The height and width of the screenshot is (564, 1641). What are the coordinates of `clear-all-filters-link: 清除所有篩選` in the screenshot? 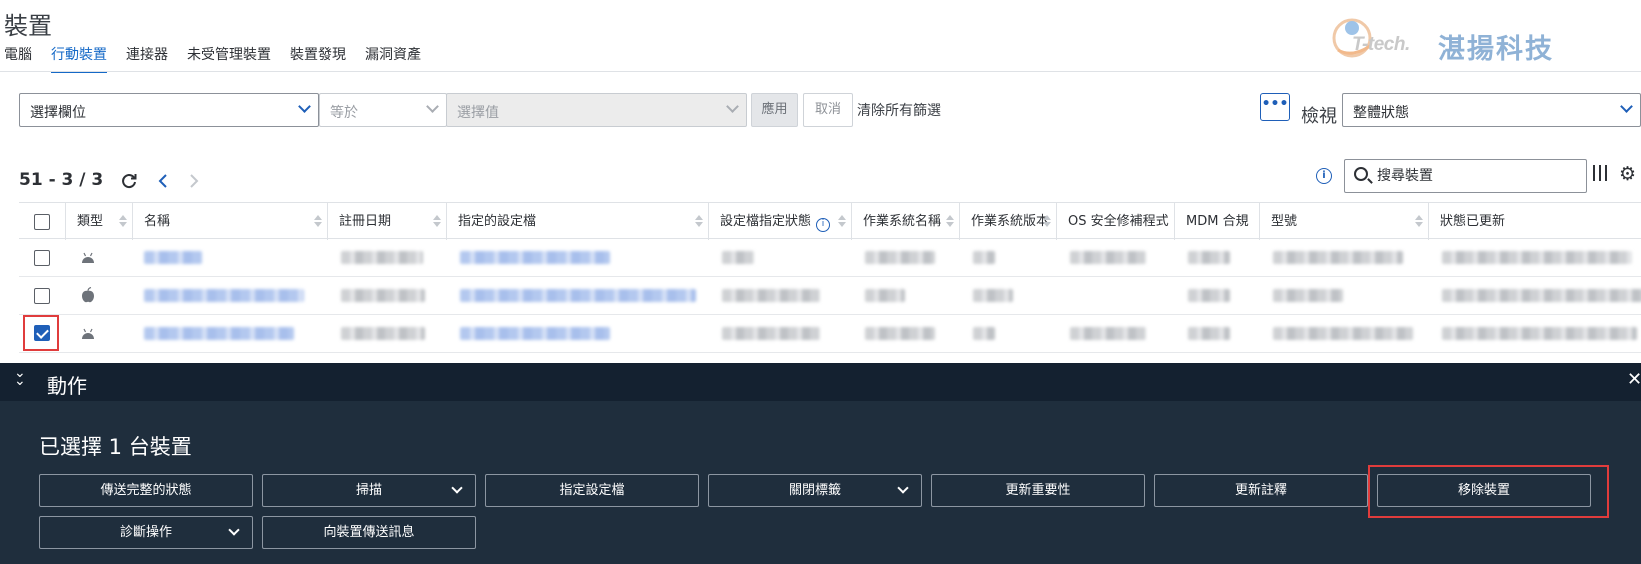 It's located at (899, 110).